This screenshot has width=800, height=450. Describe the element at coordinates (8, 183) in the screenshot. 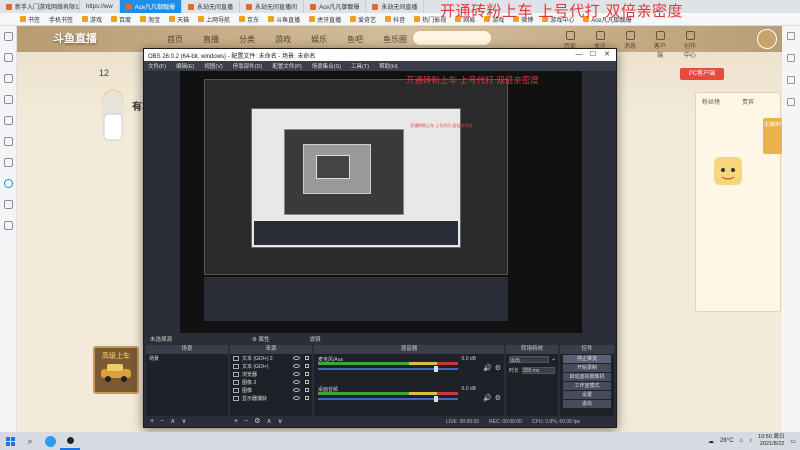

I see `game-icon` at that location.